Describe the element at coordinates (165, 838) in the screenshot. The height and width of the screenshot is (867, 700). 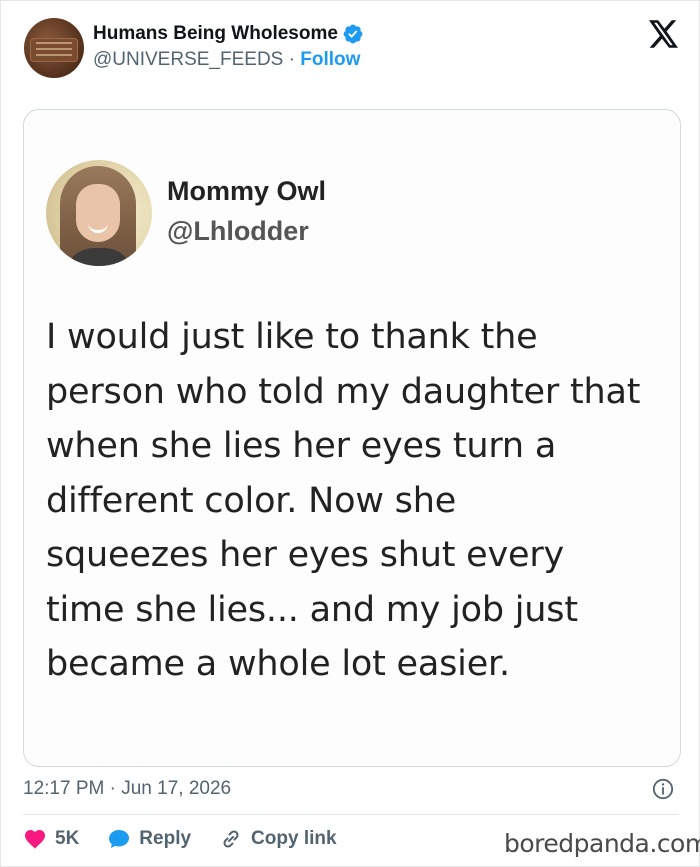
I see `reply-label: Reply` at that location.